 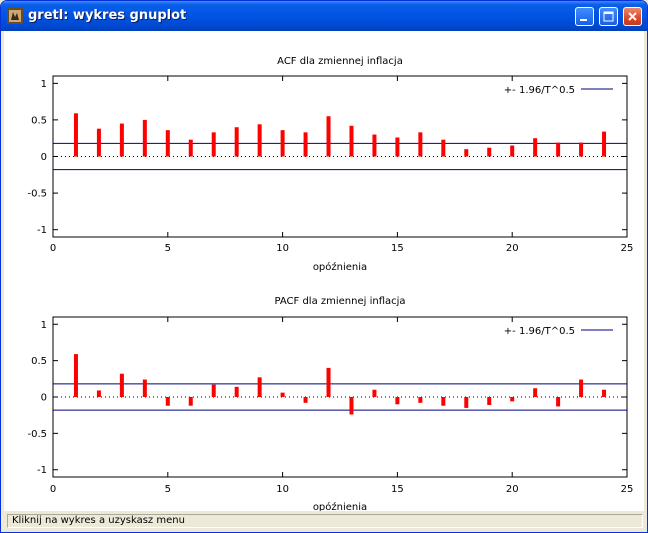 What do you see at coordinates (584, 16) in the screenshot?
I see `minimize-button` at bounding box center [584, 16].